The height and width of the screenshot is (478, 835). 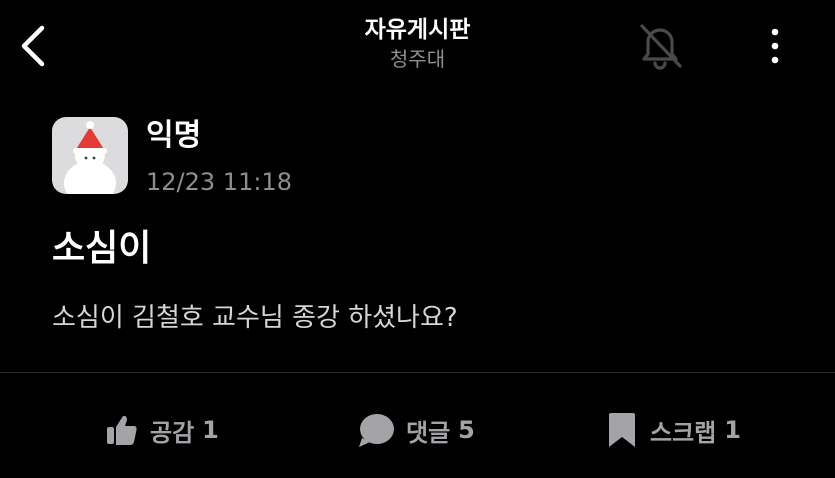 What do you see at coordinates (428, 432) in the screenshot?
I see `comment-label: 댓글` at bounding box center [428, 432].